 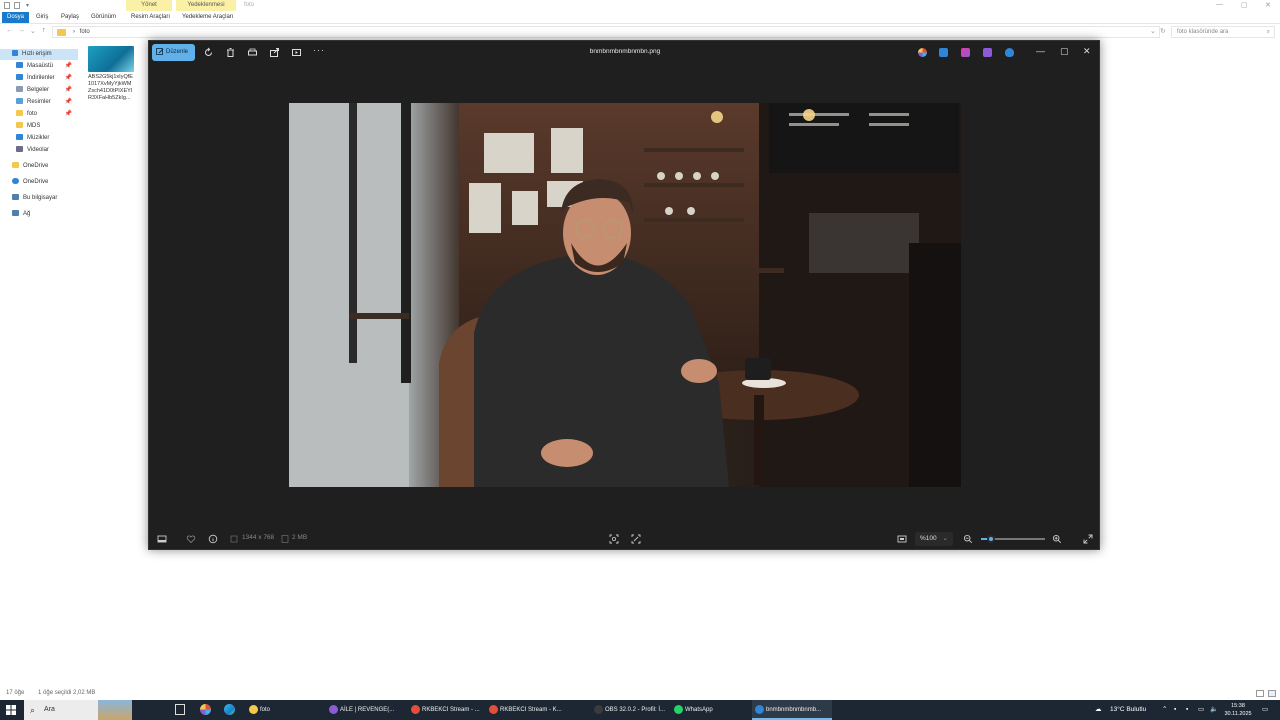 What do you see at coordinates (67, 693) in the screenshot?
I see `selection-info: 1 öğe seçildi 2,02 MB` at bounding box center [67, 693].